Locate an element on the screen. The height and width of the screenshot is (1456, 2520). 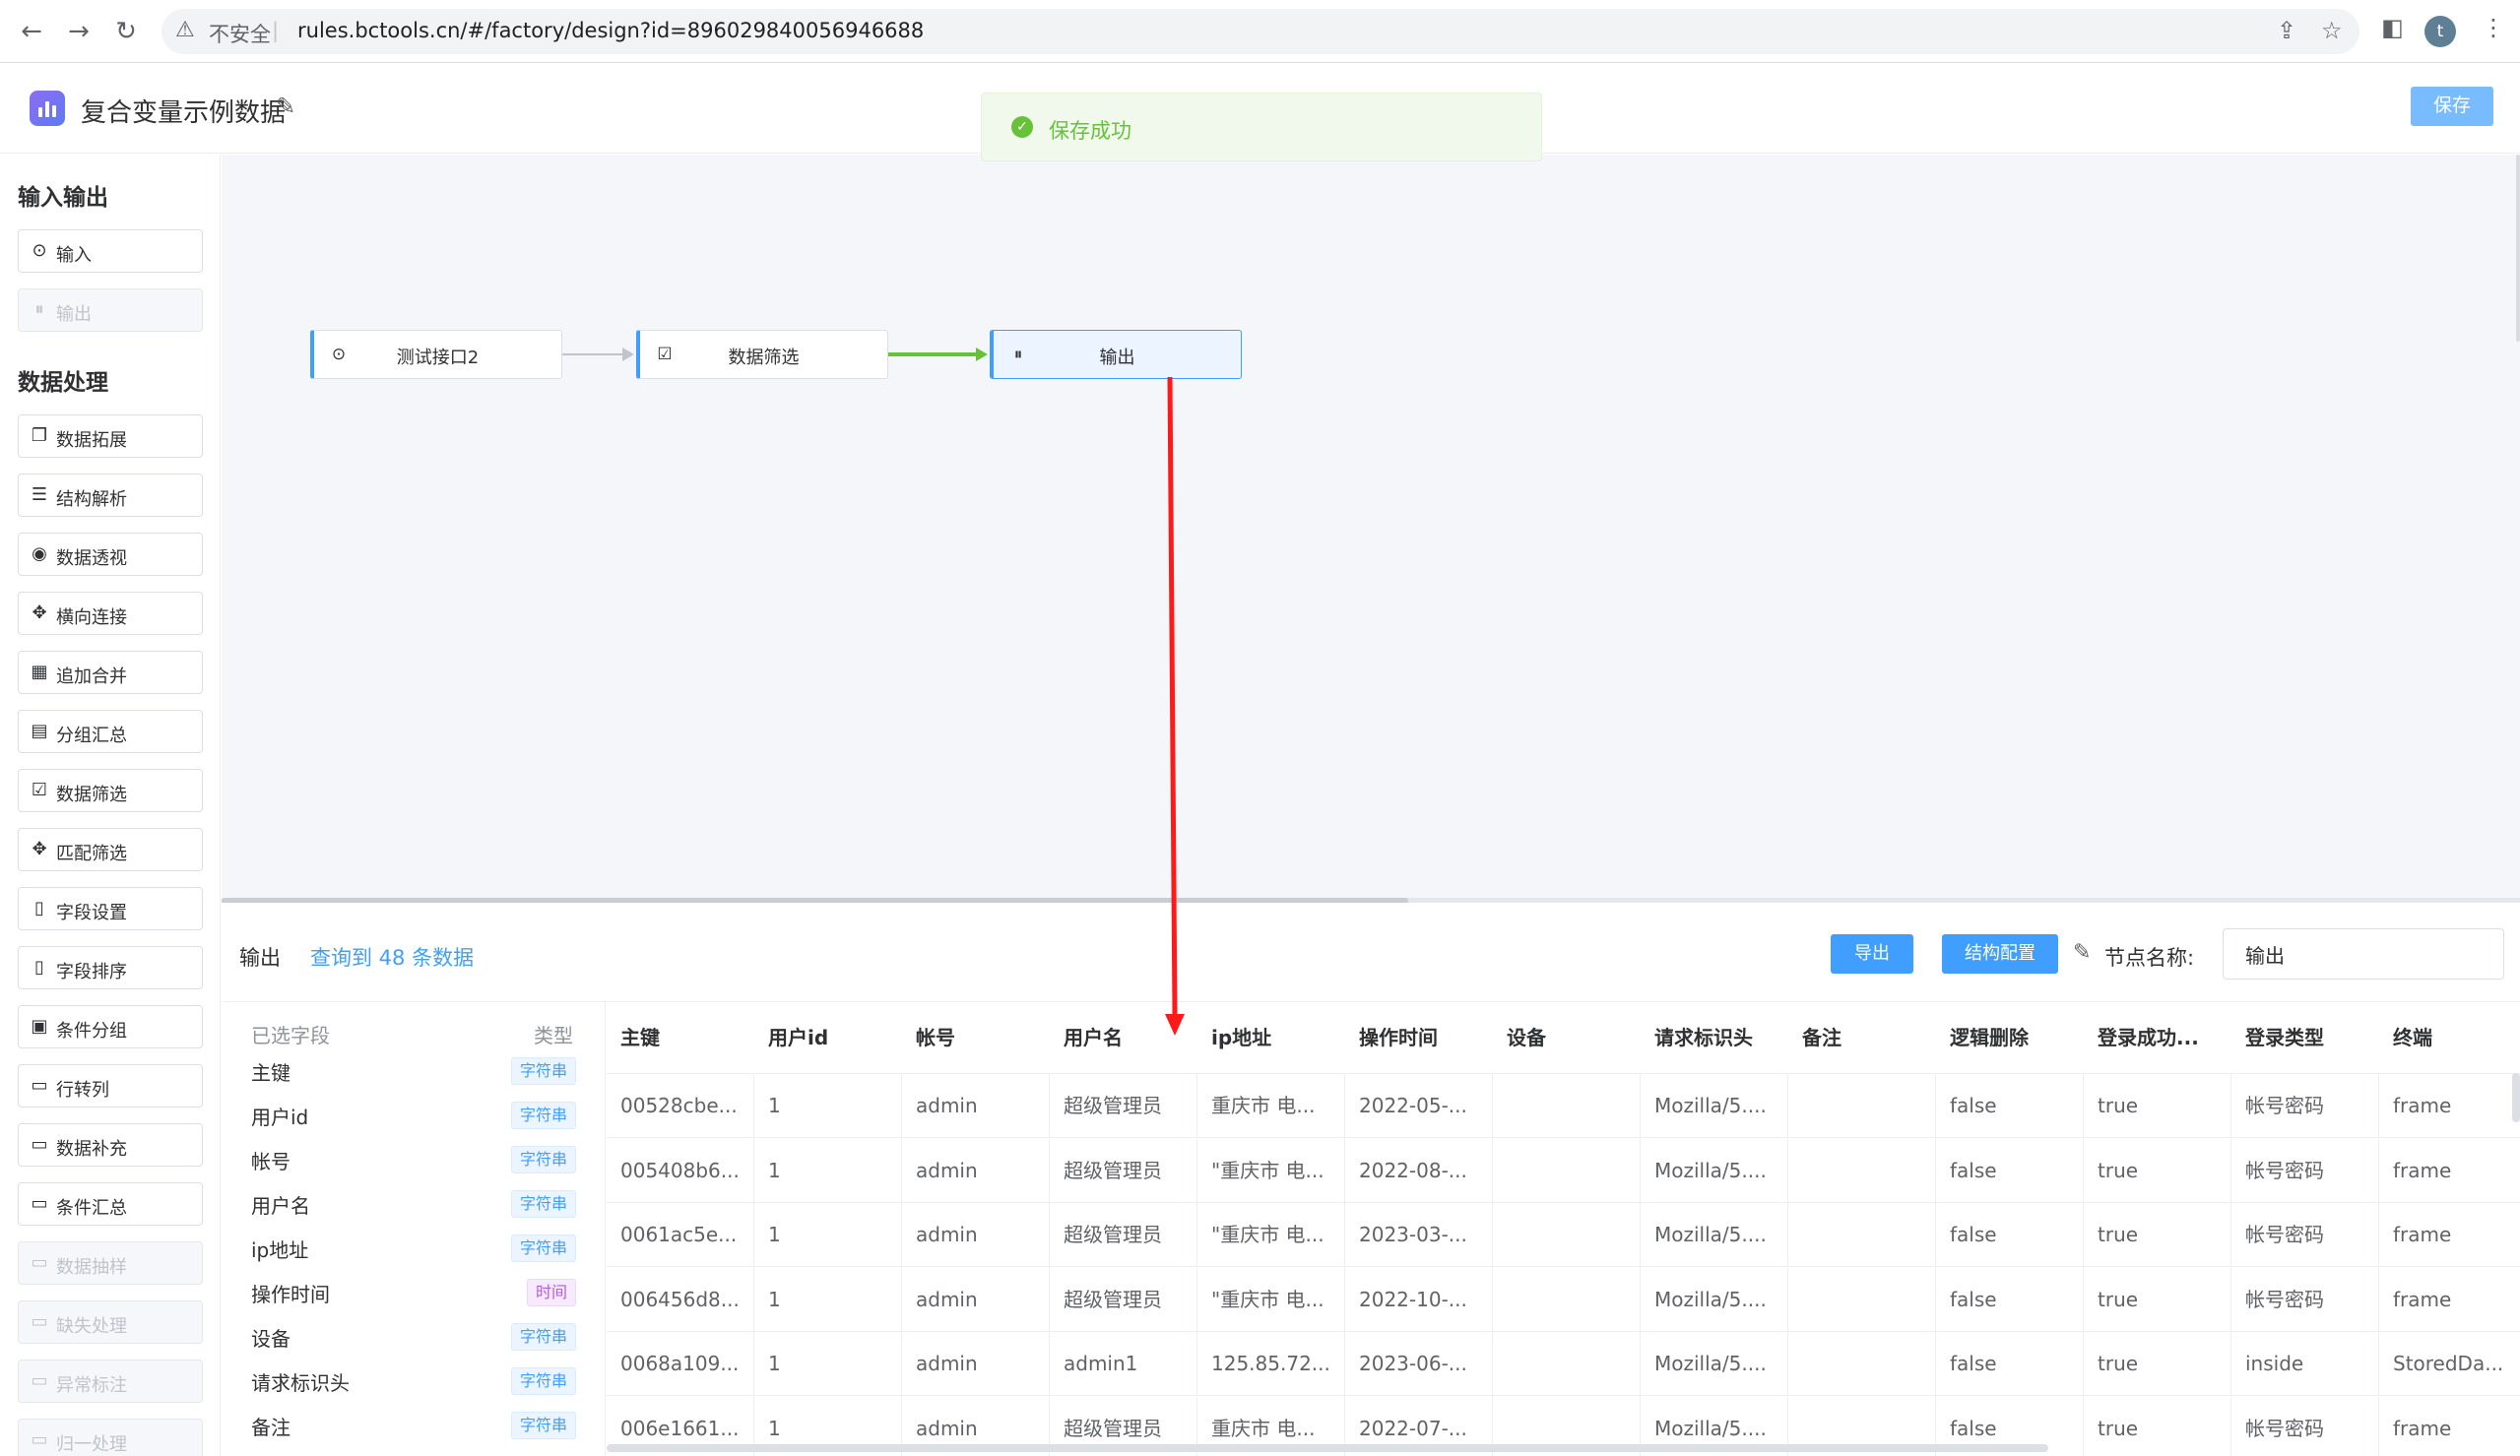
share-icon: ⇪ is located at coordinates (2286, 30).